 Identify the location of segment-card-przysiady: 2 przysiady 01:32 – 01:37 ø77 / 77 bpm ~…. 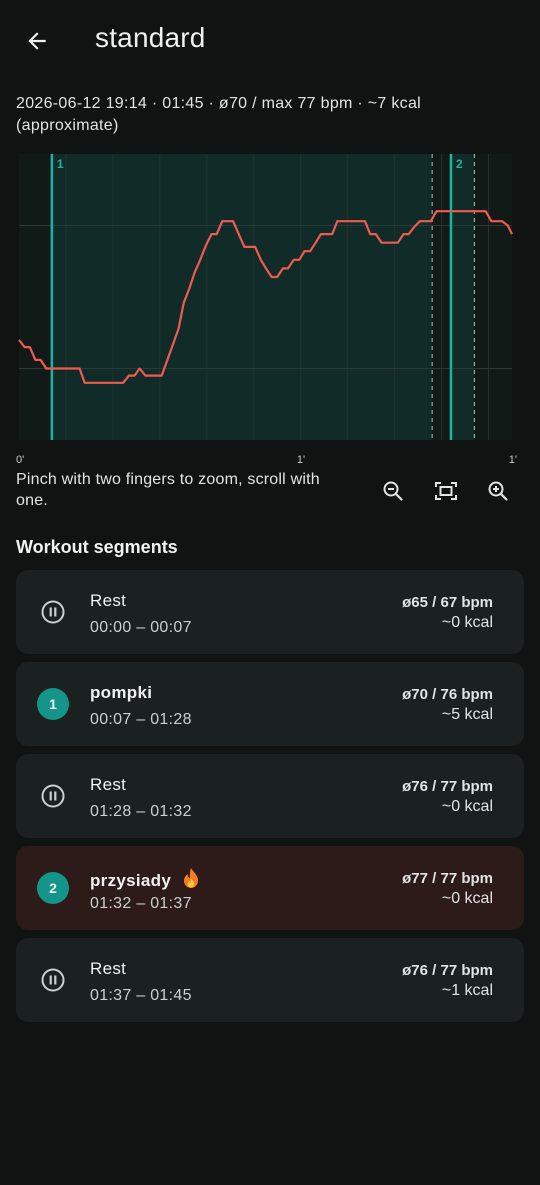
(270, 888).